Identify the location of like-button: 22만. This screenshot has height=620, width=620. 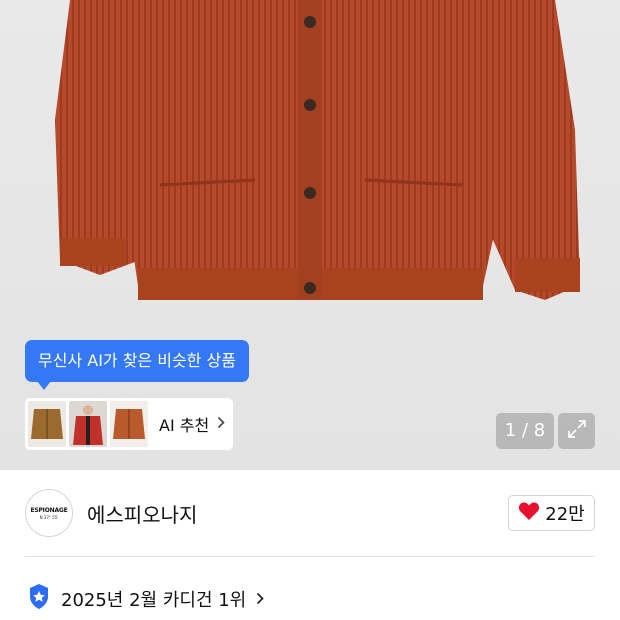
(551, 513).